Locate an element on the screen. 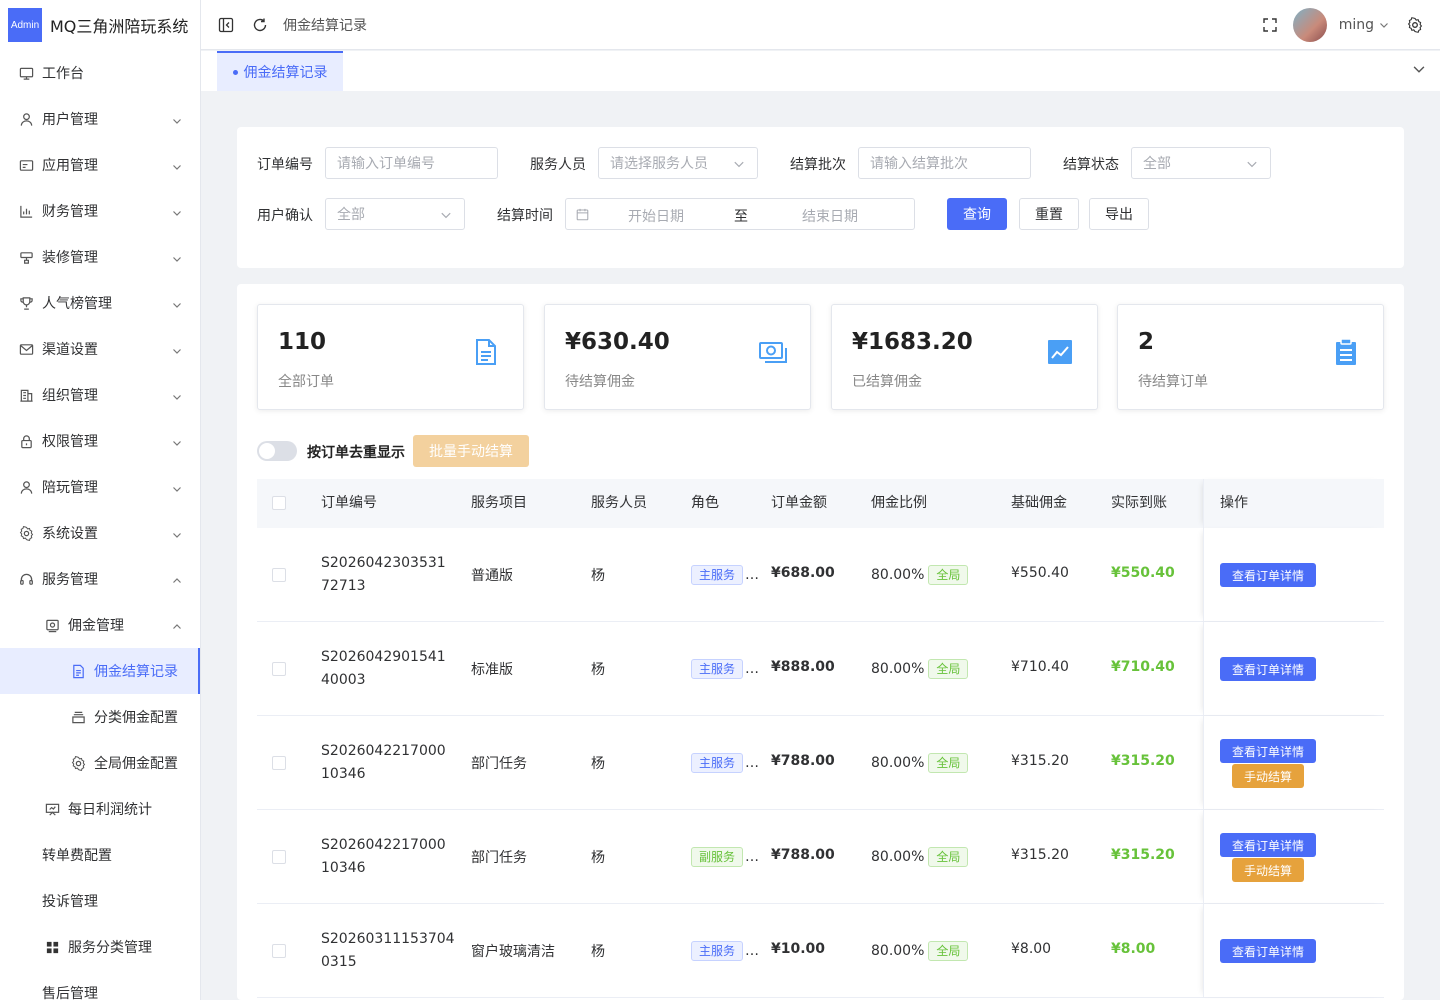  sidebar-item-transfer-fee: 转单费配置 is located at coordinates (100, 855).